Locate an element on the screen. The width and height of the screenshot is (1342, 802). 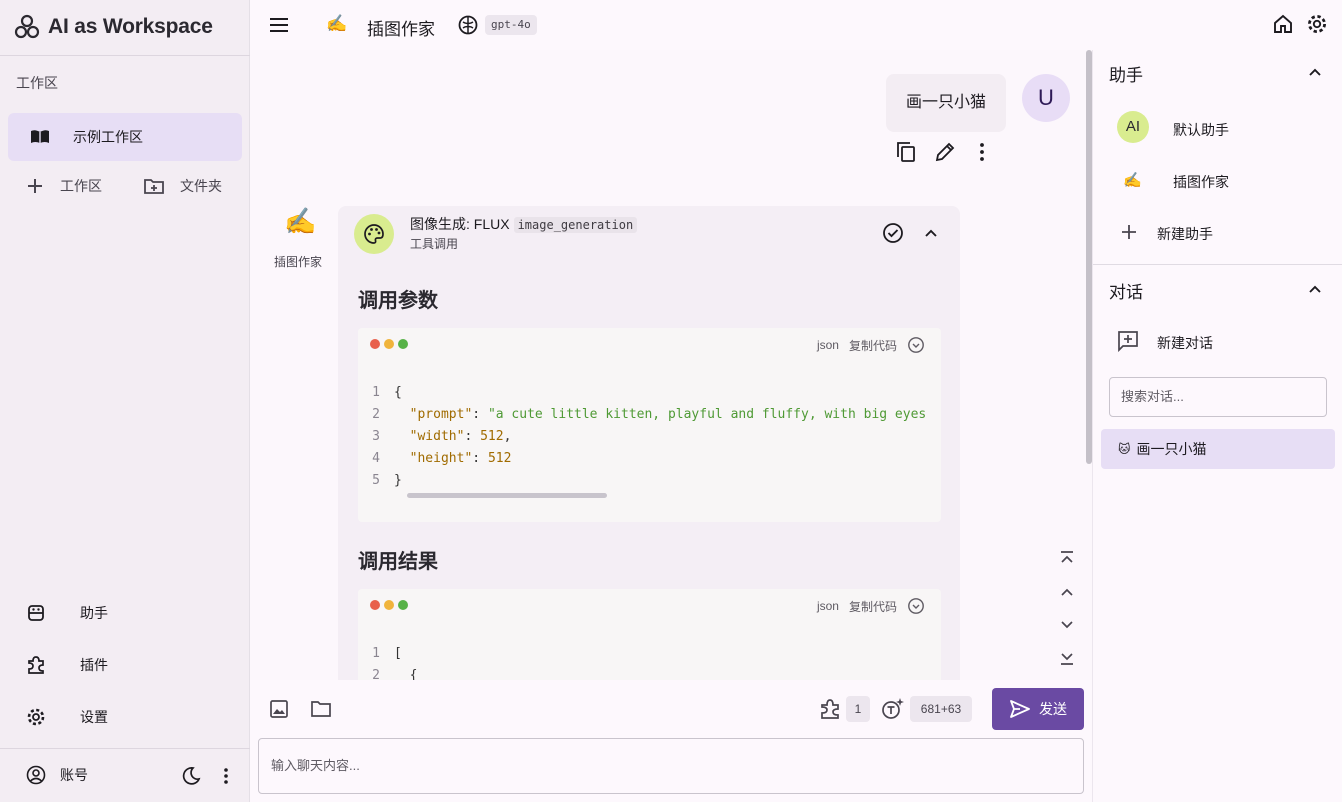
scroll-bottom-icon is located at coordinates (1067, 658).